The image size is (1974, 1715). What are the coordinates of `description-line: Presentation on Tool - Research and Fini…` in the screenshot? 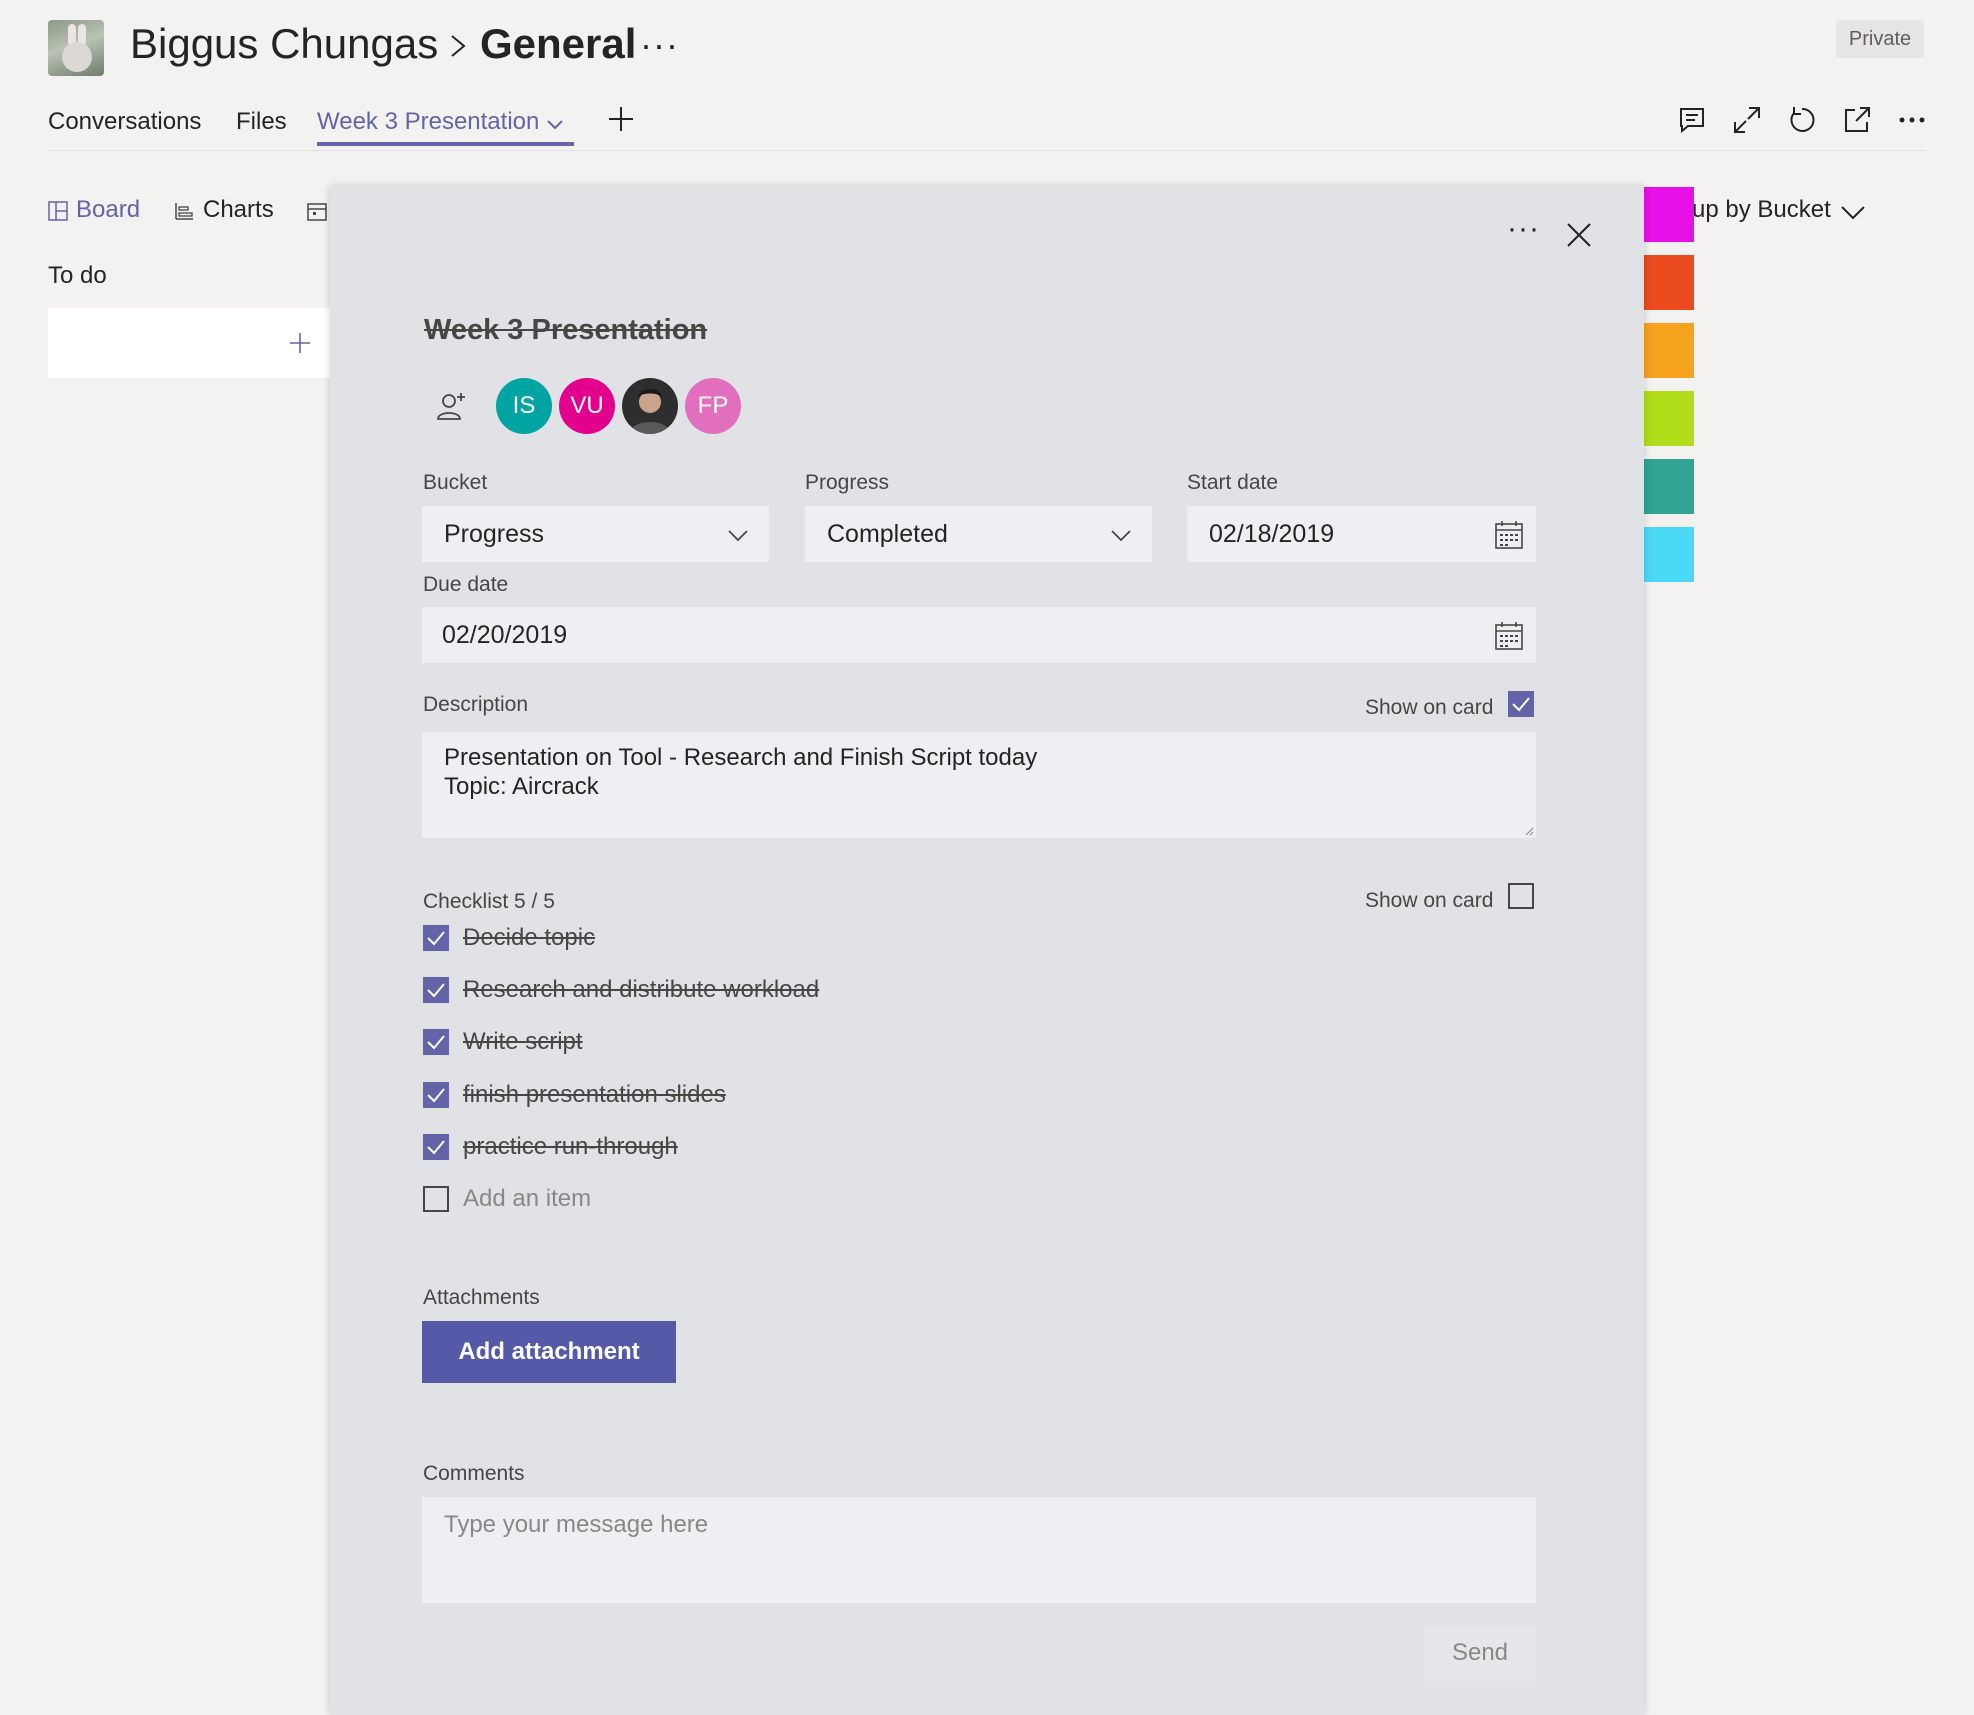 It's located at (741, 757).